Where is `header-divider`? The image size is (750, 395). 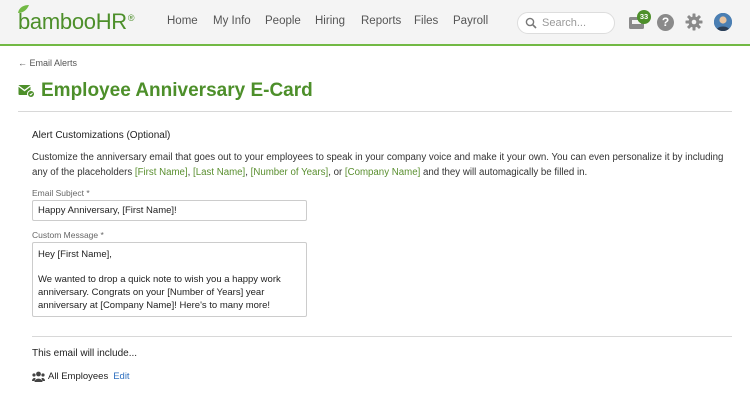
header-divider is located at coordinates (375, 111).